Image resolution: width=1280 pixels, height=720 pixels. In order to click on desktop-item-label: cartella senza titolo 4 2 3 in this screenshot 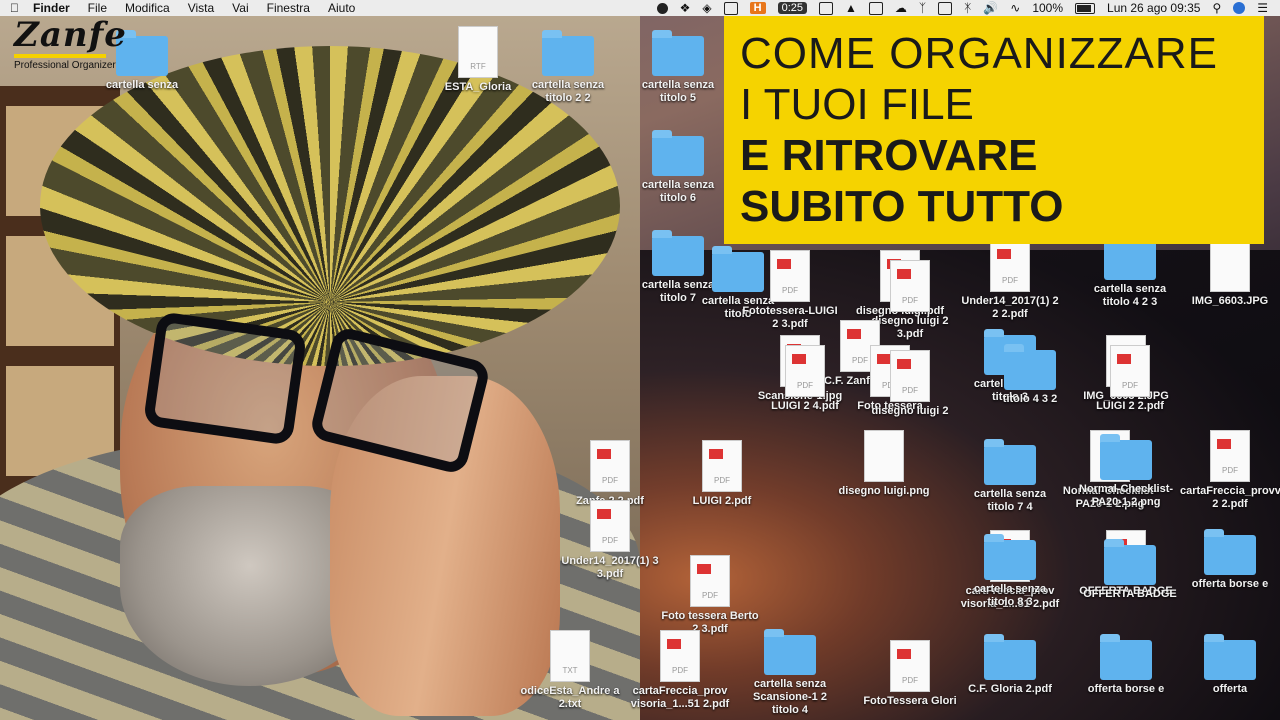, I will do `click(1130, 295)`.